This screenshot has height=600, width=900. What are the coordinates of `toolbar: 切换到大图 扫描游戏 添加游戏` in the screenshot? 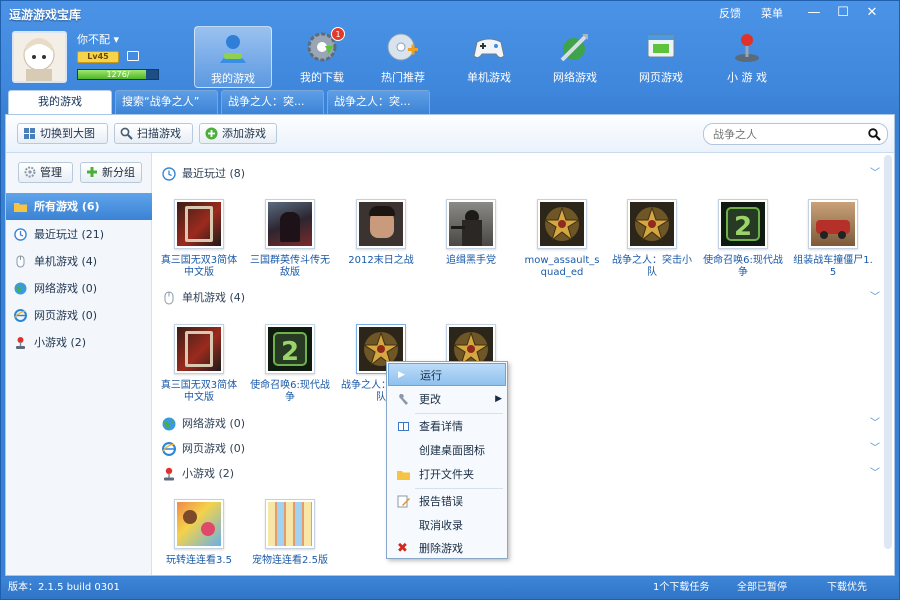 It's located at (450, 134).